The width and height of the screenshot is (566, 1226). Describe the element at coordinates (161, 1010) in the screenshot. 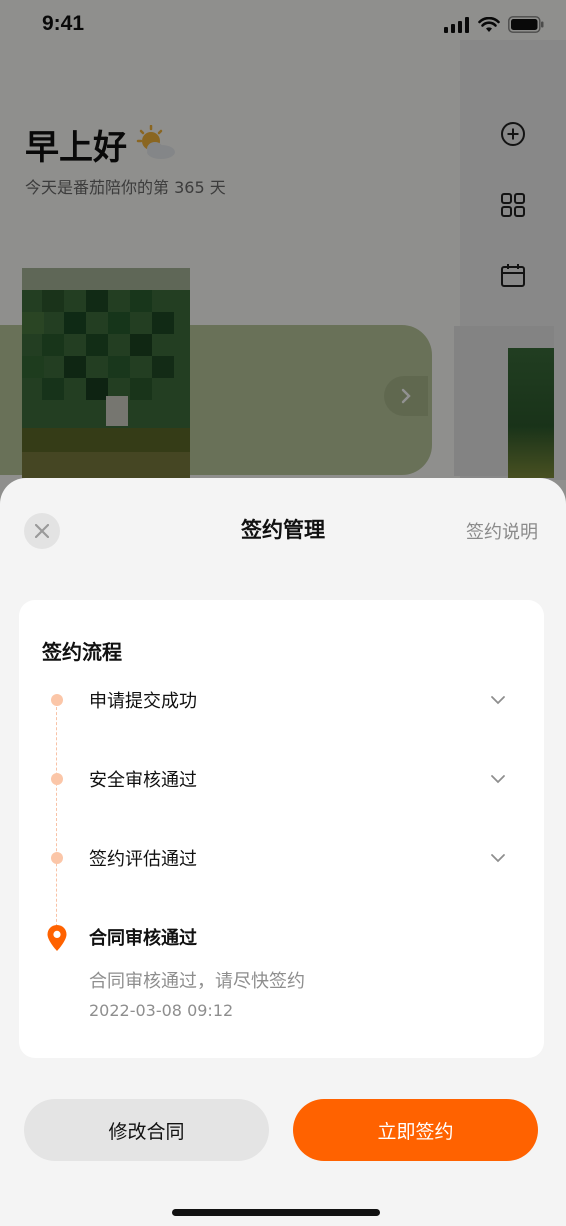

I see `step-timestamp: 2022-03-08 09:12` at that location.